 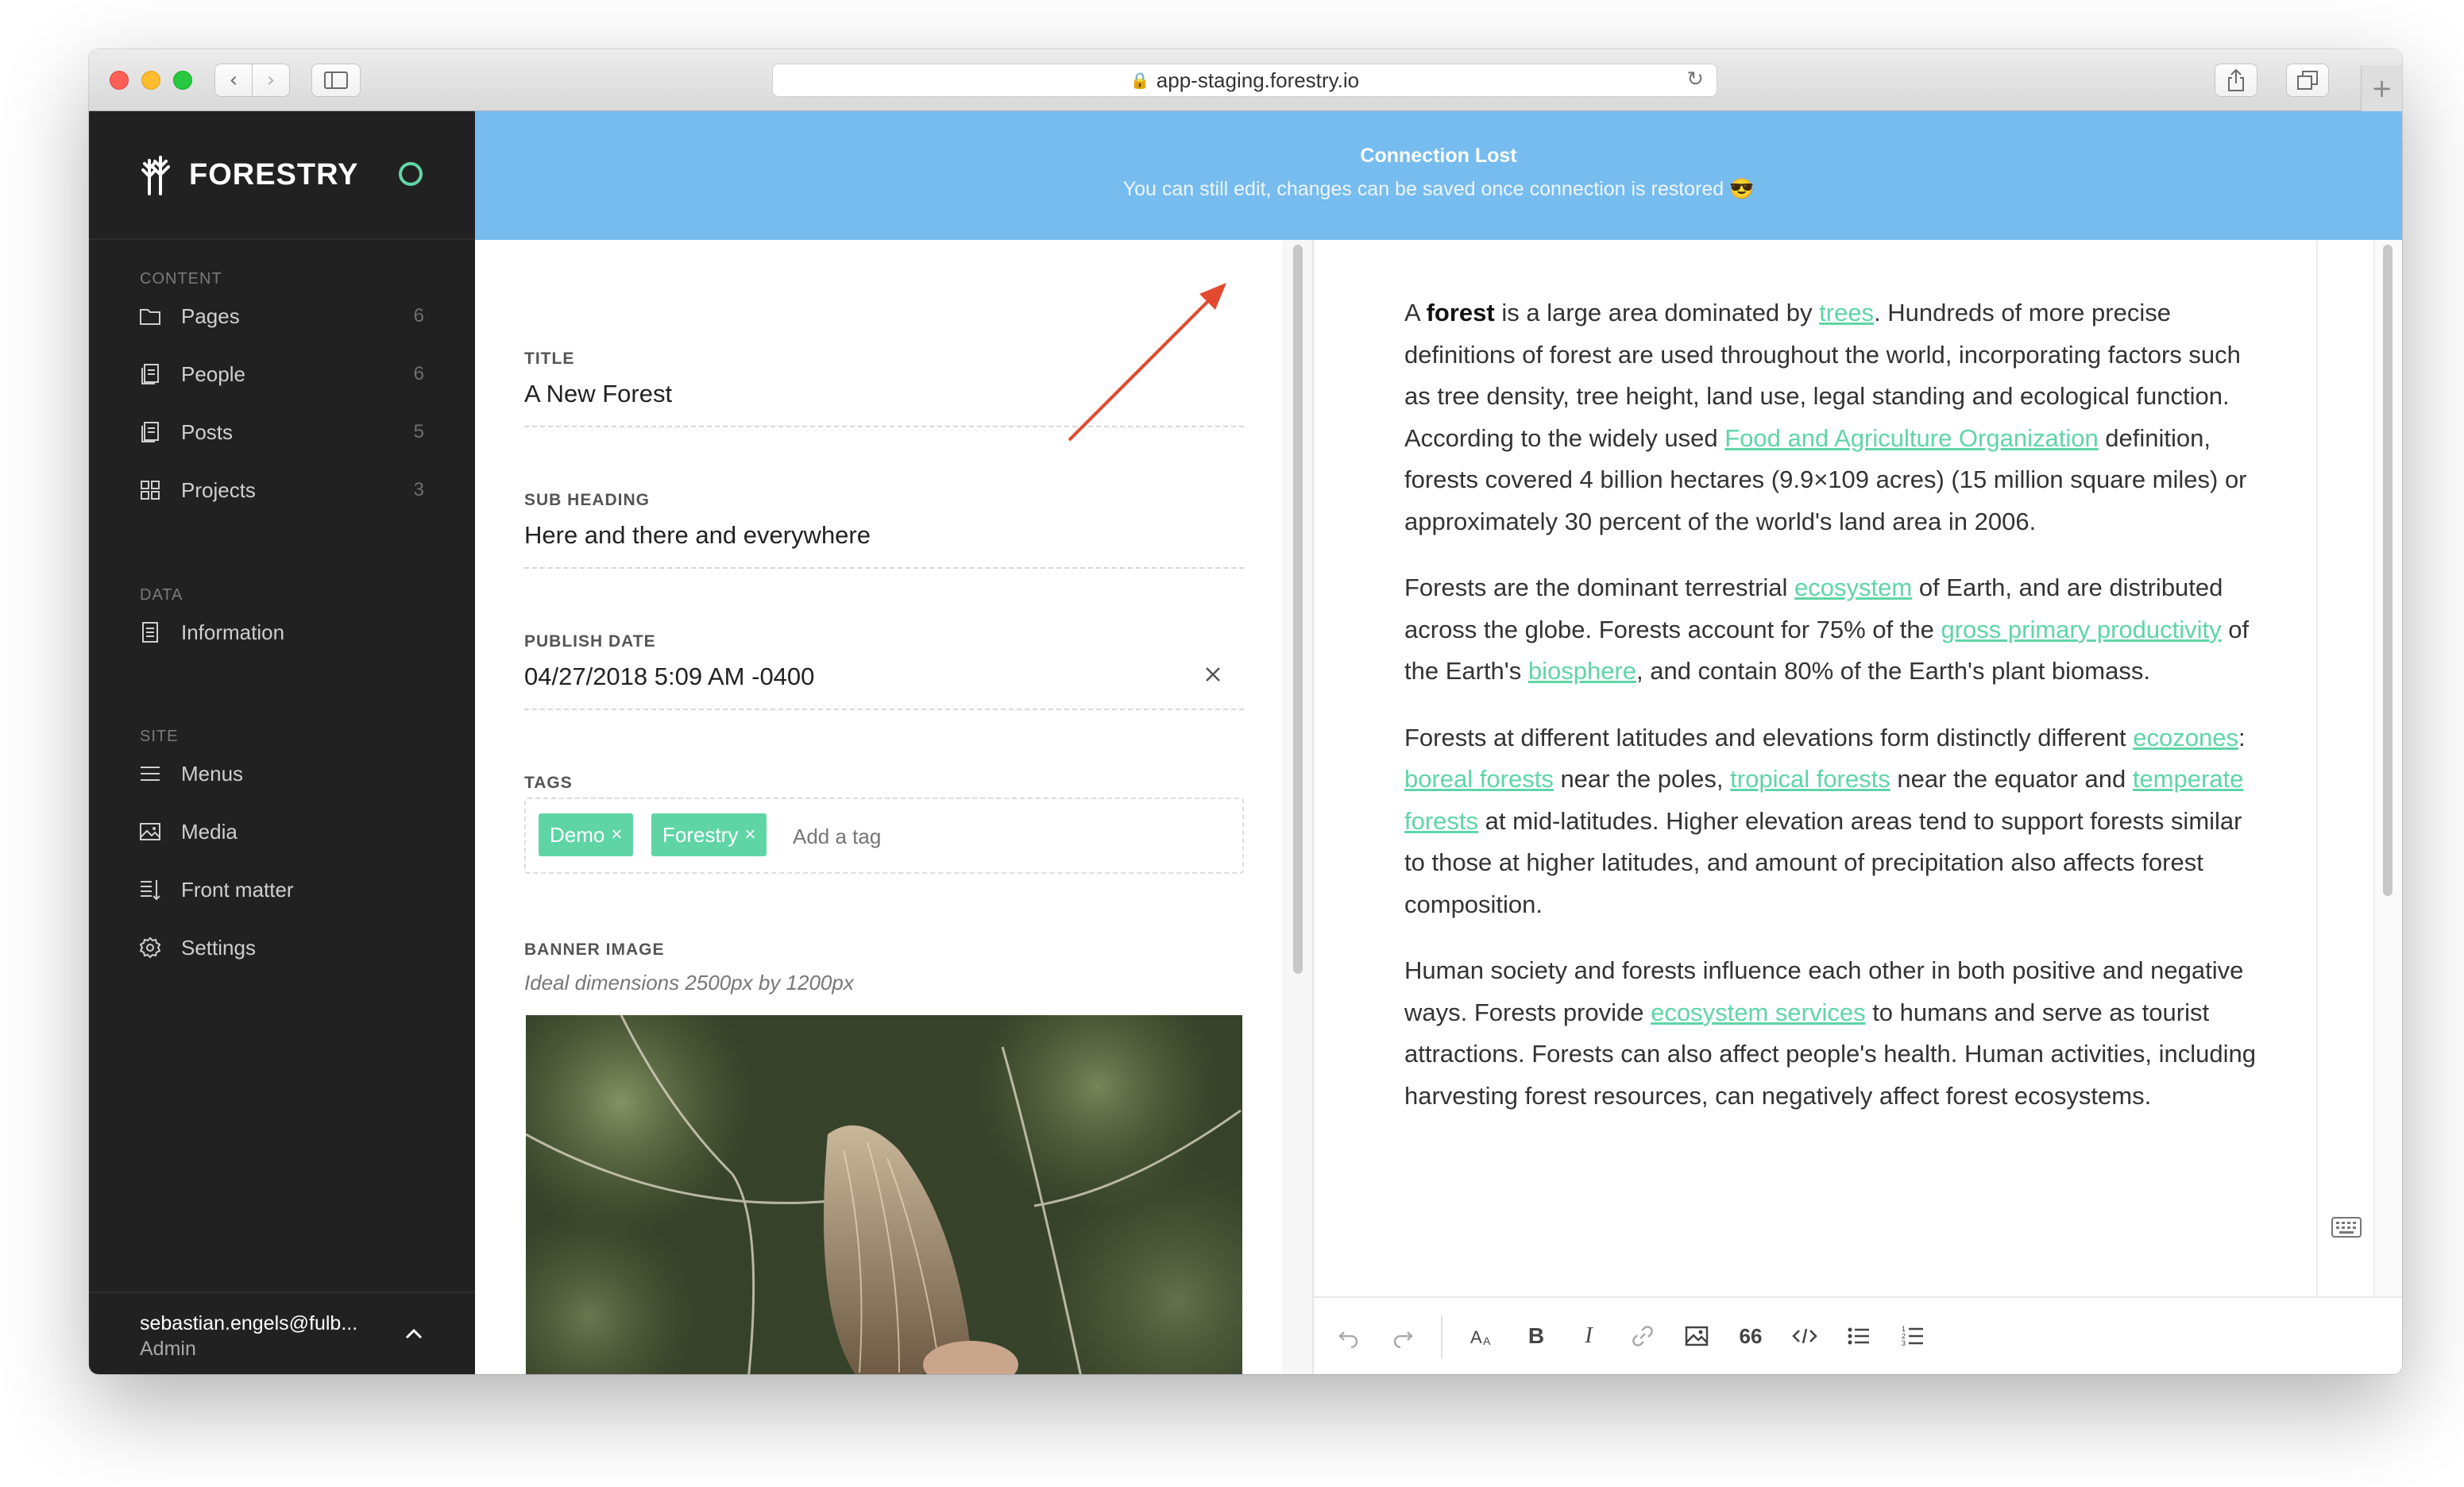 What do you see at coordinates (150, 316) in the screenshot?
I see `folder-icon` at bounding box center [150, 316].